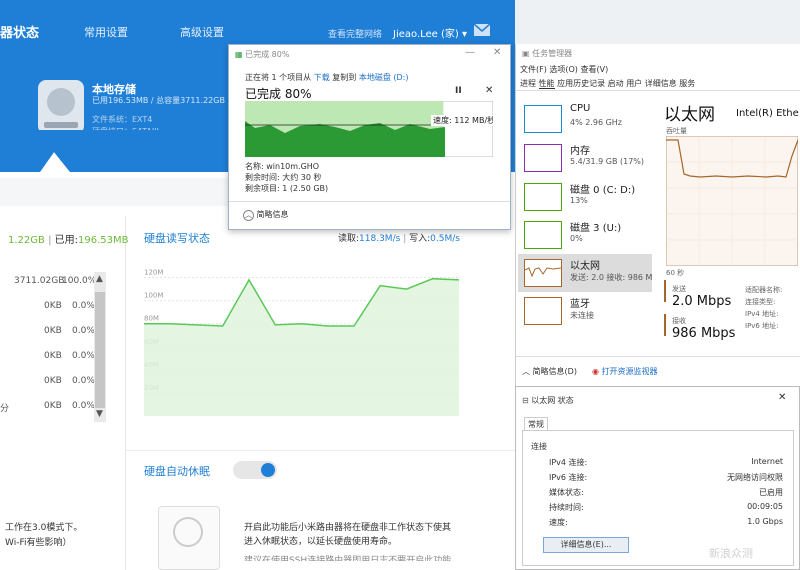 The width and height of the screenshot is (800, 570). What do you see at coordinates (546, 84) in the screenshot?
I see `tab-performance: 性能` at bounding box center [546, 84].